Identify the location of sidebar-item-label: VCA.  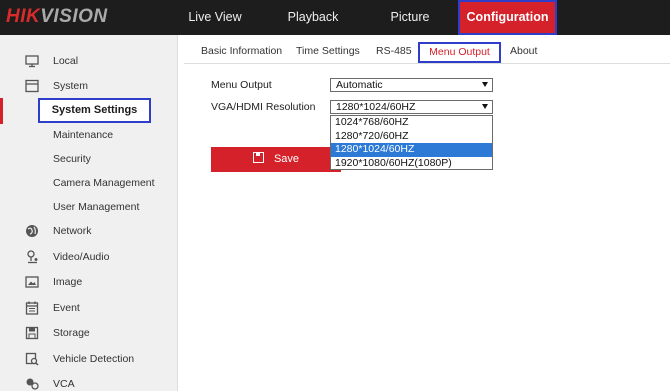
(64, 384).